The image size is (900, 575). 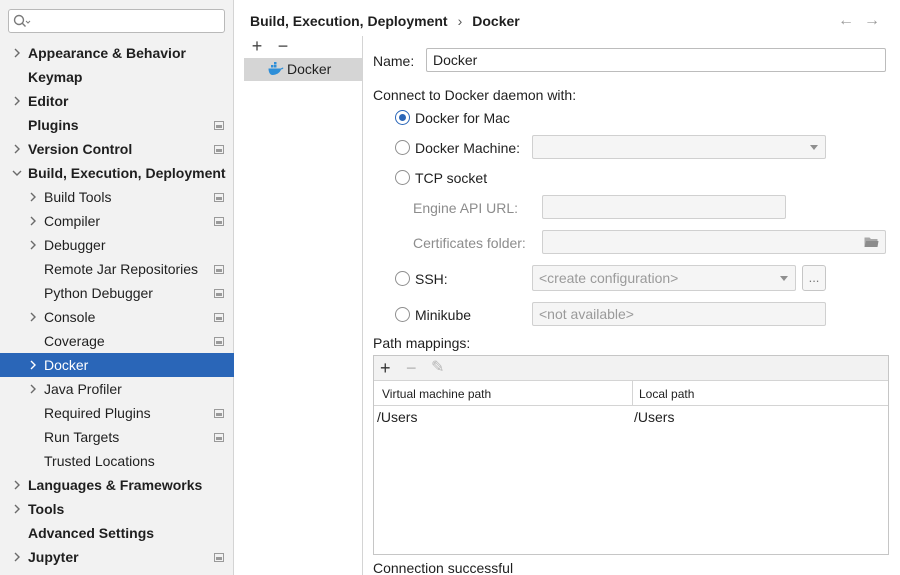 I want to click on sidebar-item-languages-frameworks: Languages & Frameworks, so click(x=117, y=485).